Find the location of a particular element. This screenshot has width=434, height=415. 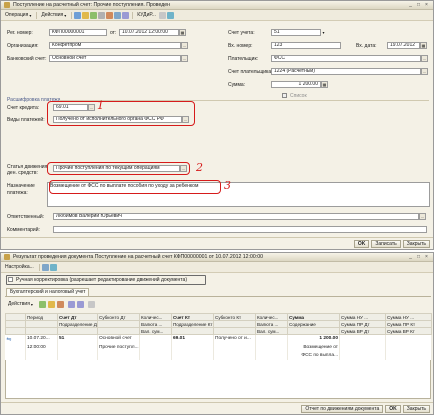

calculator-button: ▦ is located at coordinates (324, 84).